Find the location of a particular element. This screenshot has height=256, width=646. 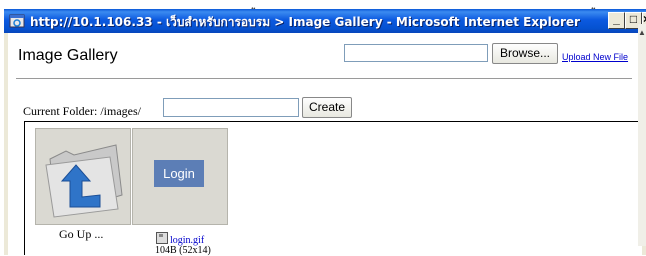

image-thumbnail: Login is located at coordinates (180, 176).